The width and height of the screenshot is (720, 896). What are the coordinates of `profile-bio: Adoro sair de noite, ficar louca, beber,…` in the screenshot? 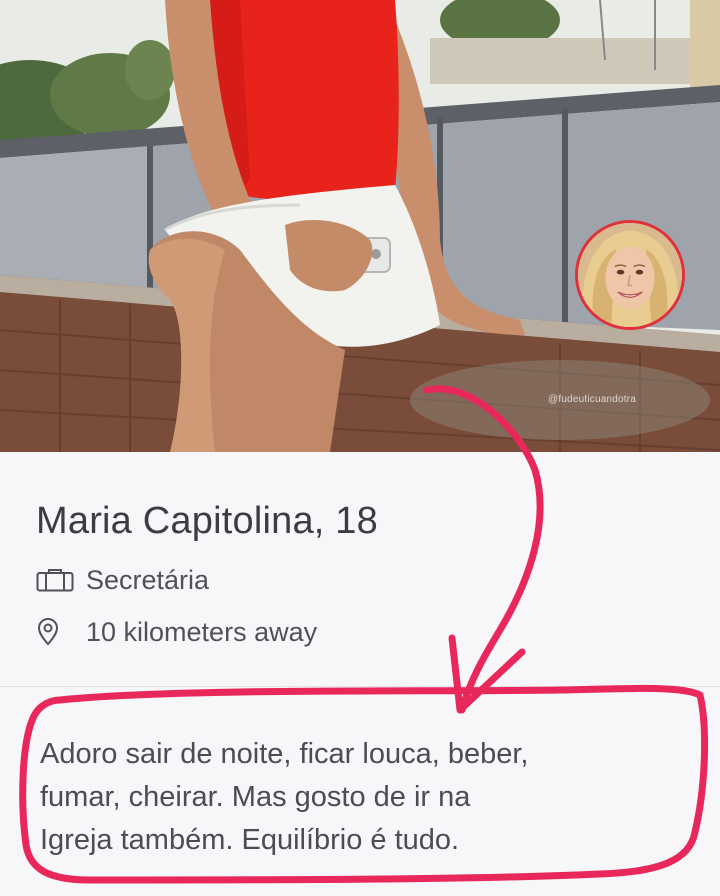 It's located at (284, 797).